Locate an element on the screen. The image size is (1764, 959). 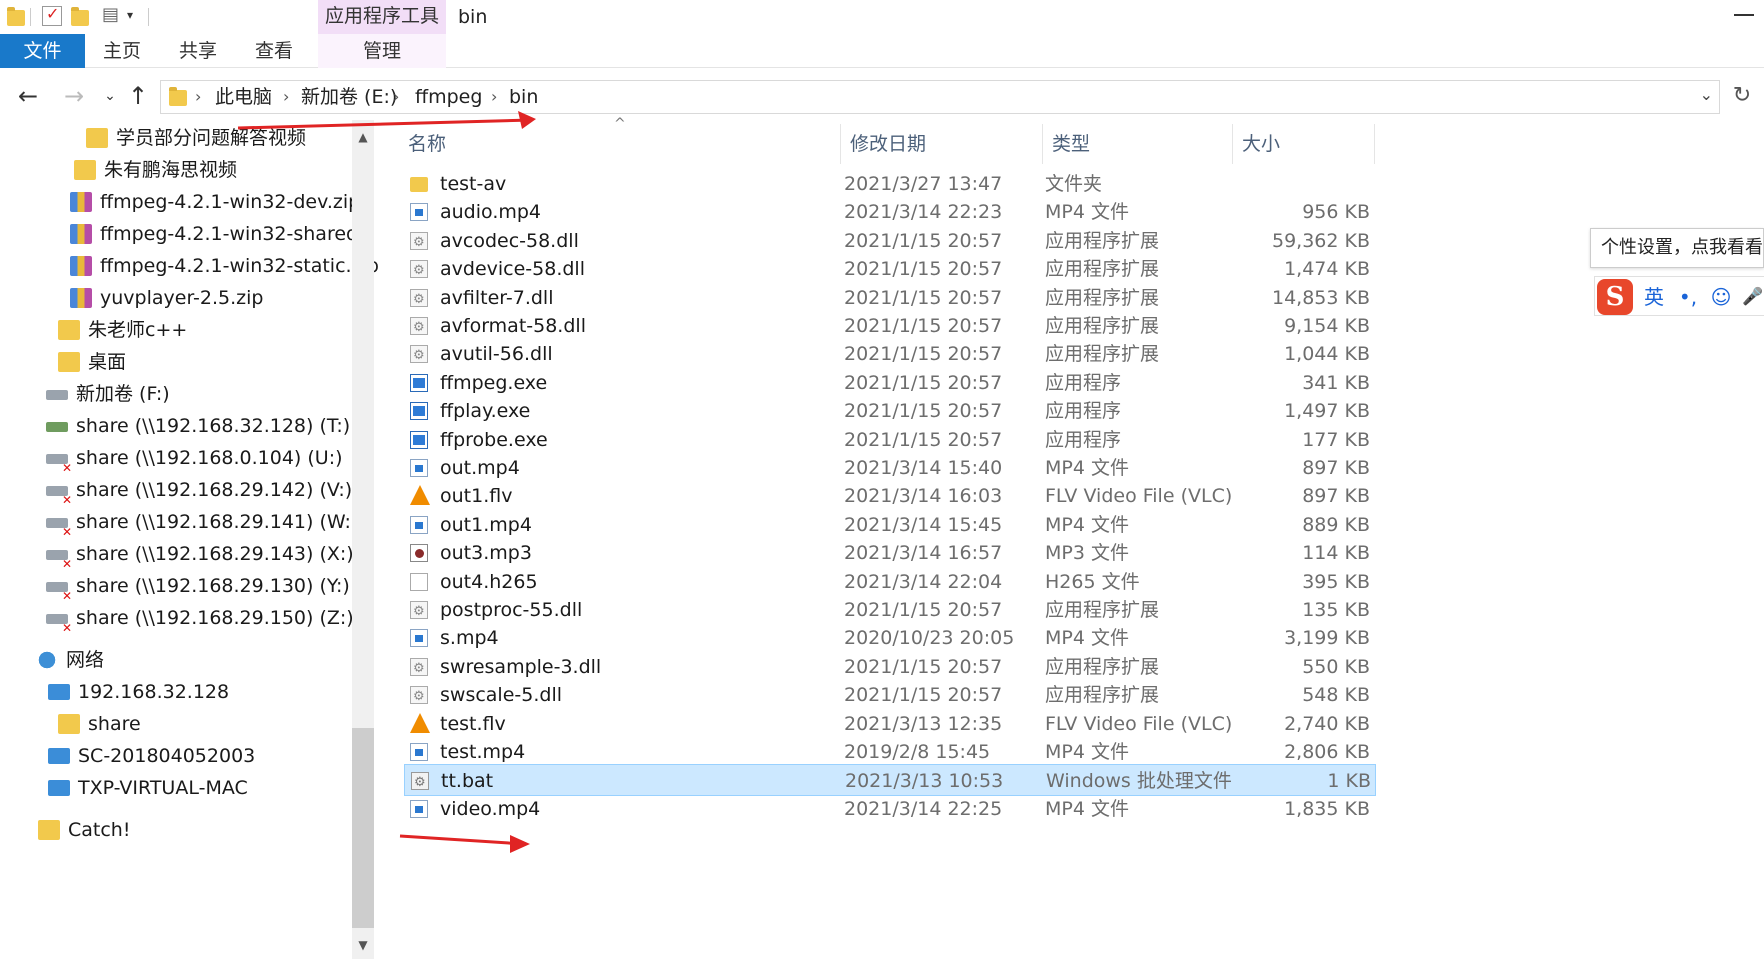
file-row: ffmpeg.exe 2021/1/15 20:57 应用程序 341 KB is located at coordinates (890, 383).